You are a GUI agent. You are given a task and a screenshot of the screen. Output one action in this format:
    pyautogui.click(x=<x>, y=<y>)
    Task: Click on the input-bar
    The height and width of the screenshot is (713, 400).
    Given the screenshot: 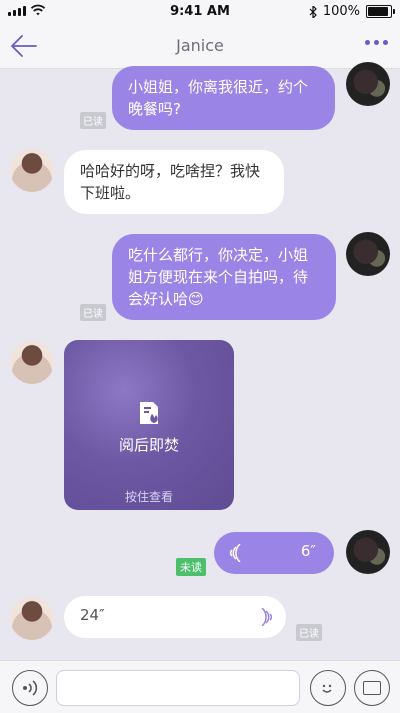 What is the action you would take?
    pyautogui.click(x=200, y=686)
    